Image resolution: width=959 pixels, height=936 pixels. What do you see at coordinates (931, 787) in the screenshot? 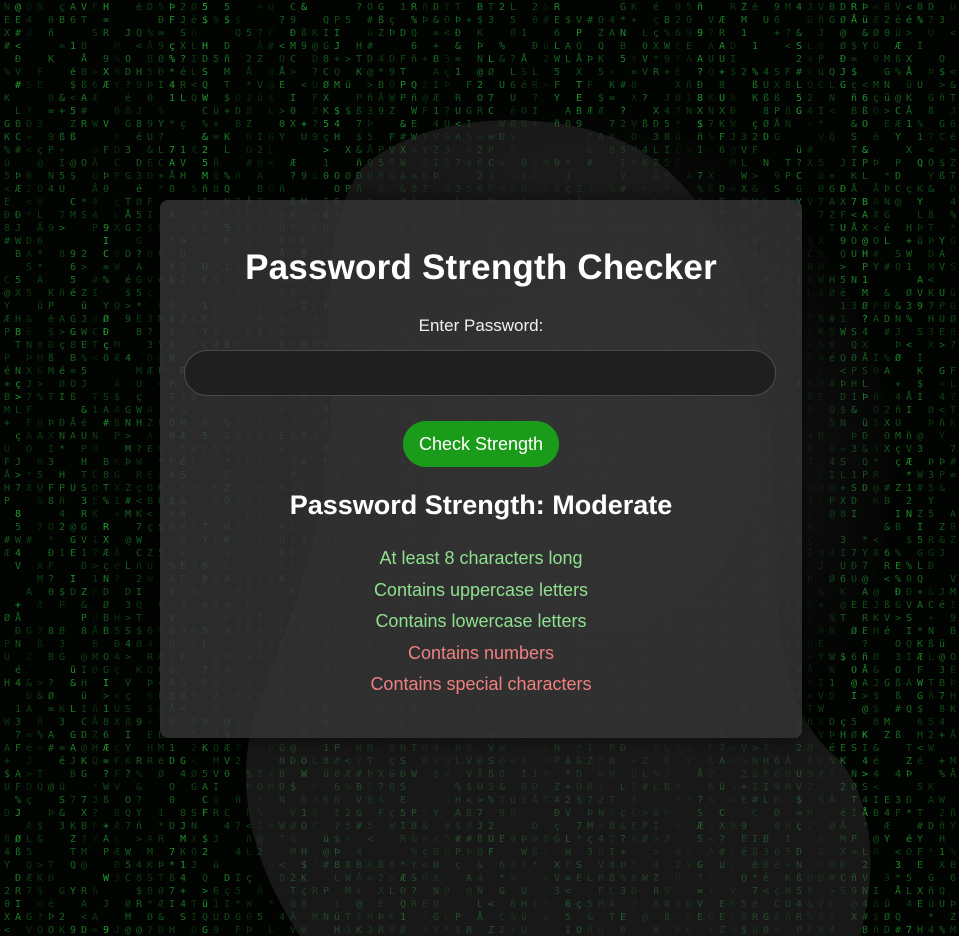
I see `svg-text: K` at bounding box center [931, 787].